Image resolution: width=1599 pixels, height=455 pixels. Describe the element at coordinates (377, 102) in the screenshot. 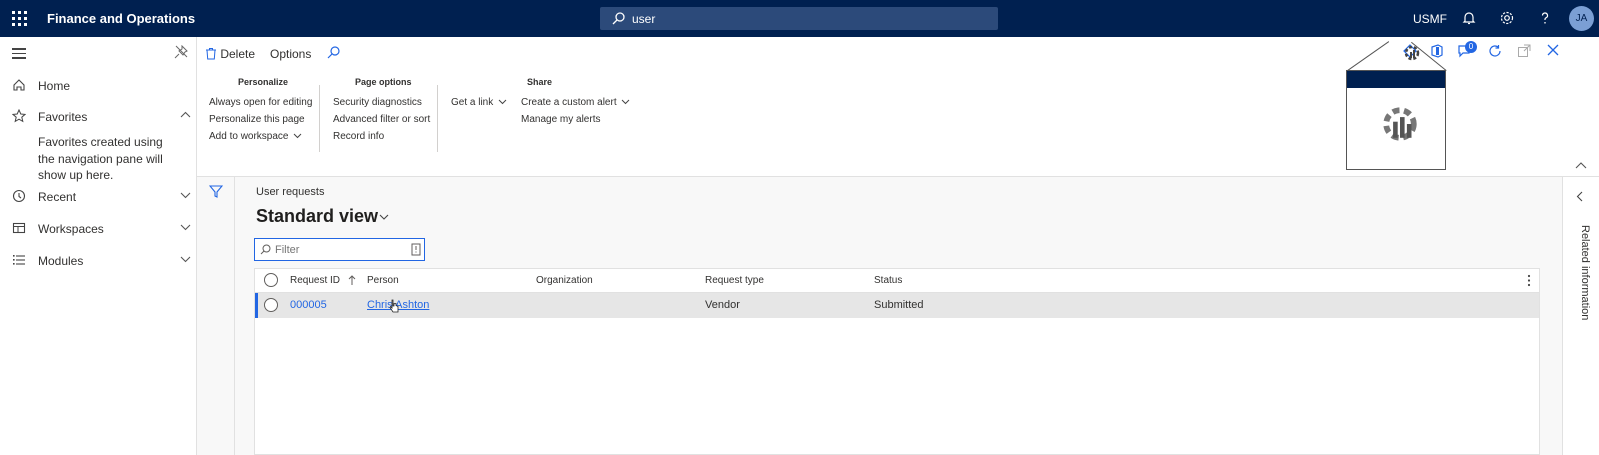

I see `security-diagnostics-button: Security diagnostics` at that location.